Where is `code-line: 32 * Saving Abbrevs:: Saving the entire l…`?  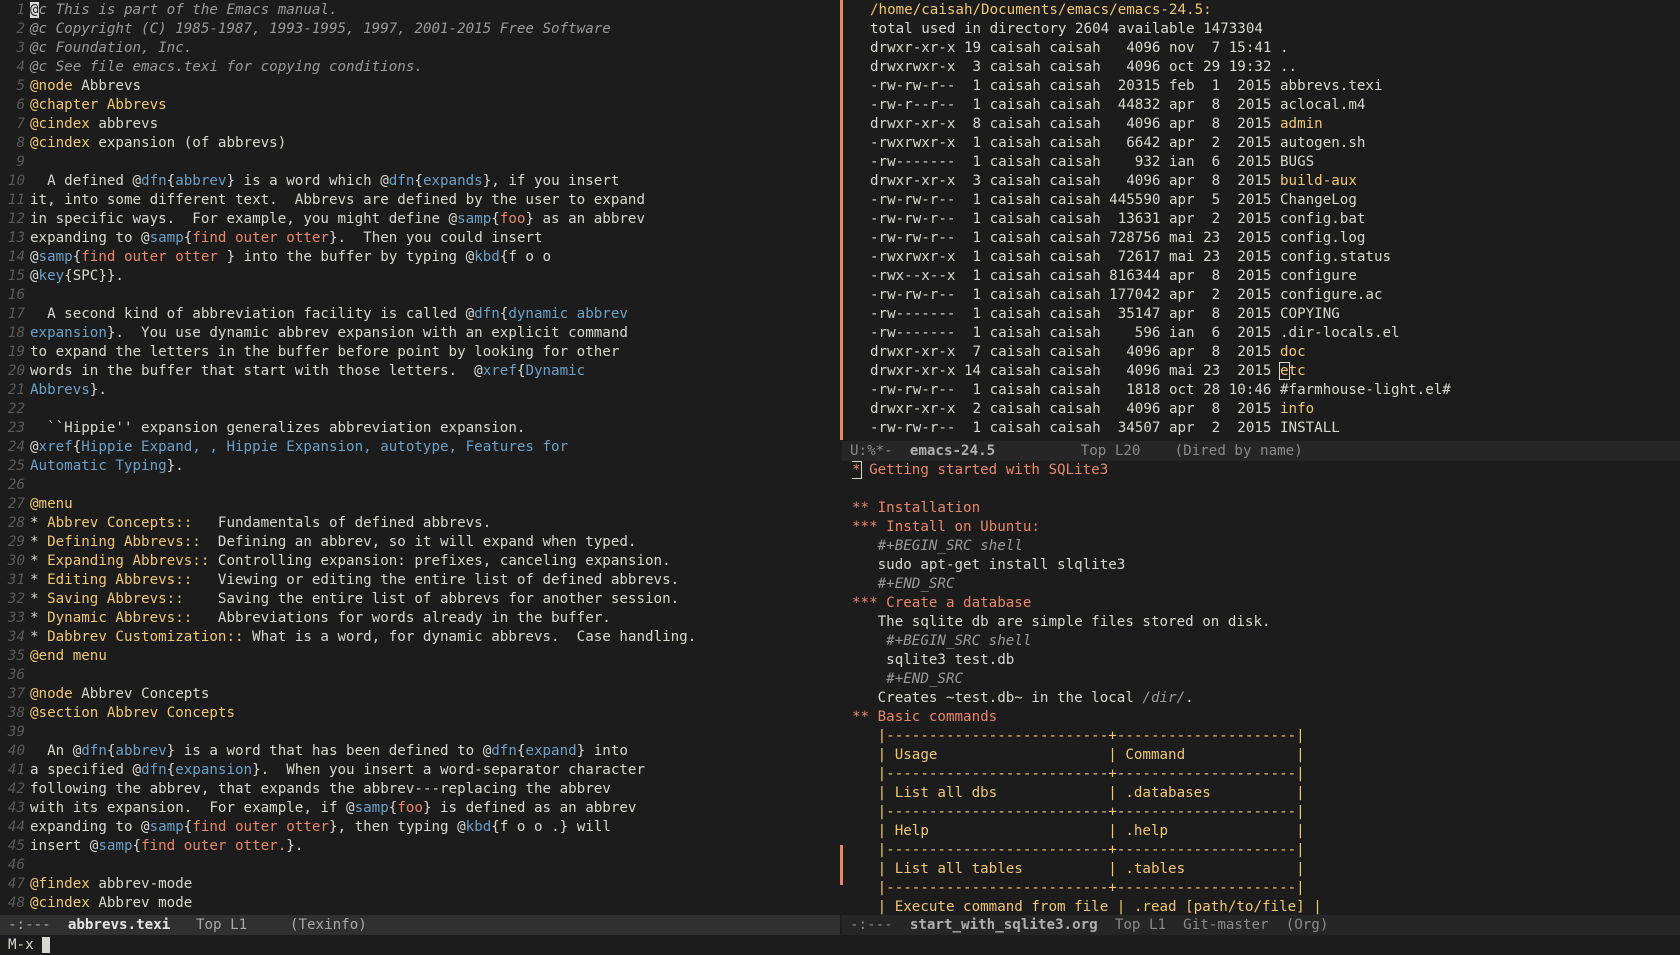 code-line: 32 * Saving Abbrevs:: Saving the entire l… is located at coordinates (420, 599).